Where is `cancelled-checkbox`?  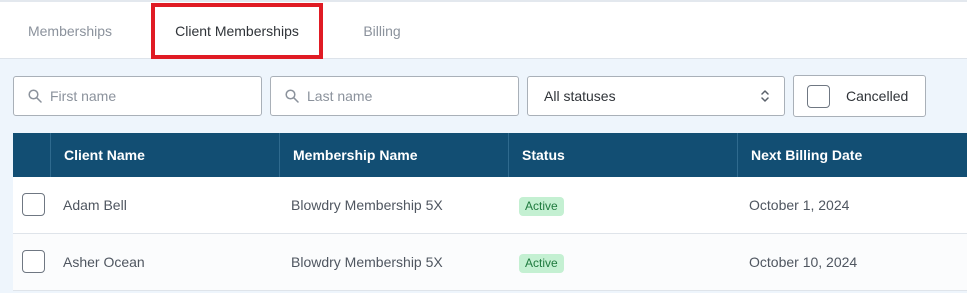 cancelled-checkbox is located at coordinates (818, 96).